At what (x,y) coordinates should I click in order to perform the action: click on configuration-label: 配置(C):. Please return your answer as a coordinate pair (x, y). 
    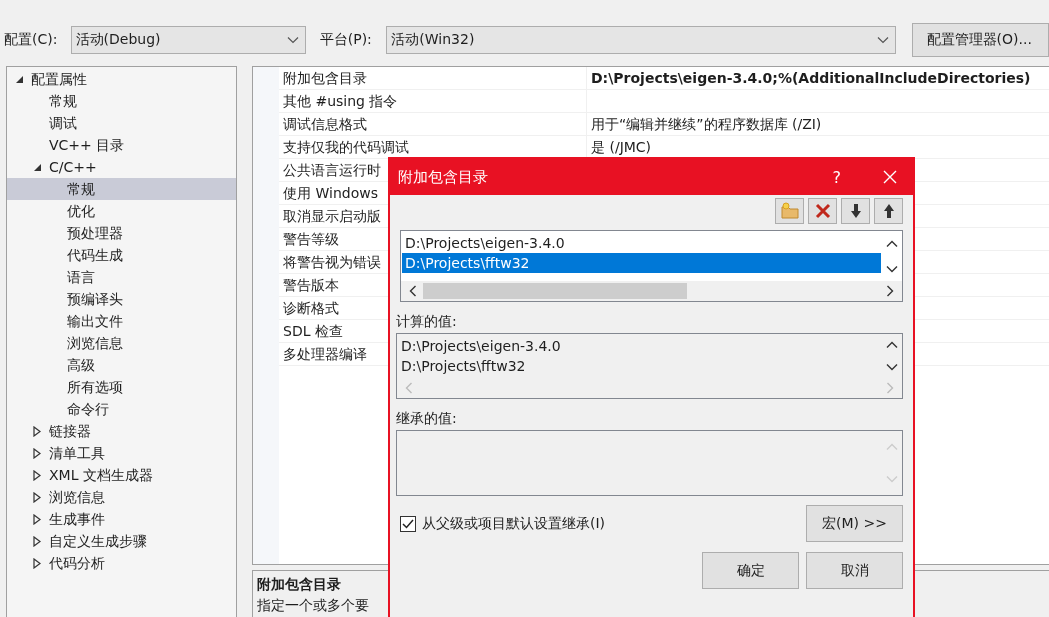
    Looking at the image, I should click on (31, 40).